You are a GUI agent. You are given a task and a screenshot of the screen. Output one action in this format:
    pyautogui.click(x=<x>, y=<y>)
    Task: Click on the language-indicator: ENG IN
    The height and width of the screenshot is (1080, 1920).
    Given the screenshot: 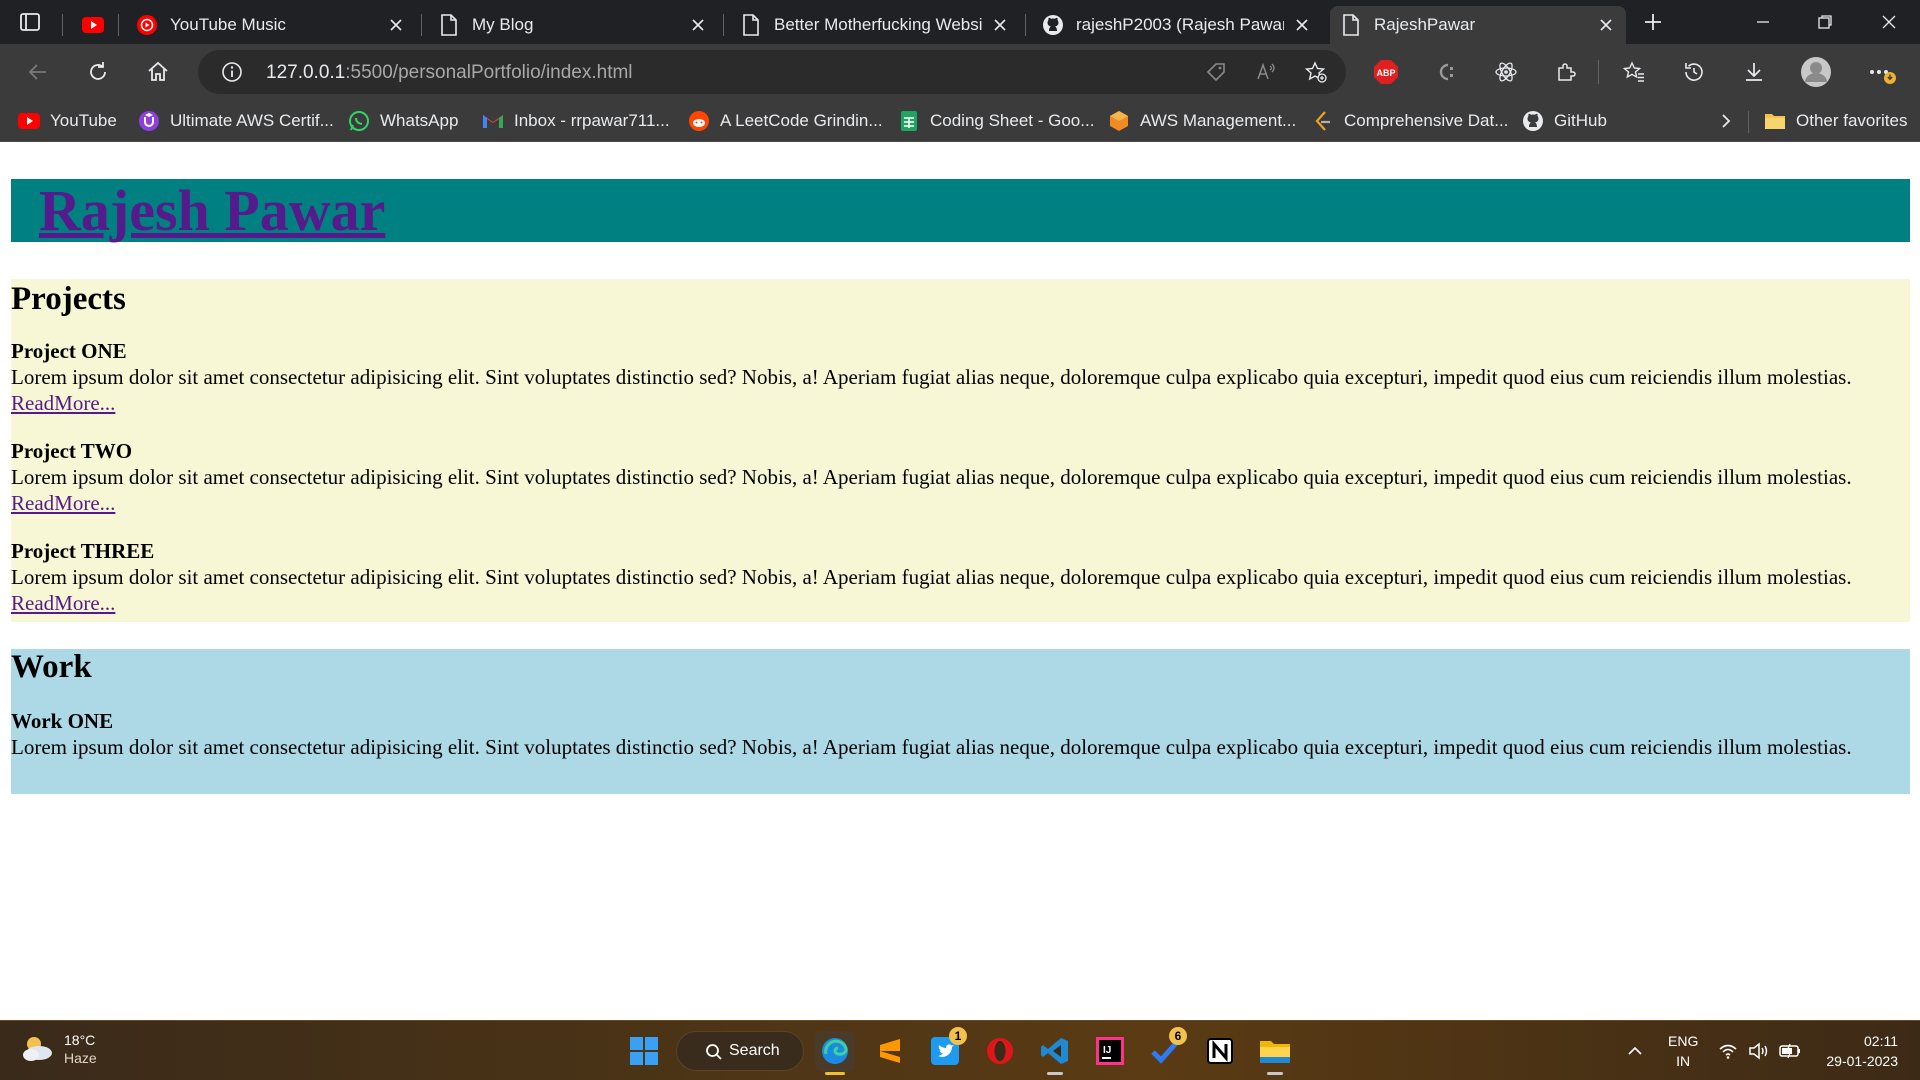 What is the action you would take?
    pyautogui.click(x=1683, y=1051)
    